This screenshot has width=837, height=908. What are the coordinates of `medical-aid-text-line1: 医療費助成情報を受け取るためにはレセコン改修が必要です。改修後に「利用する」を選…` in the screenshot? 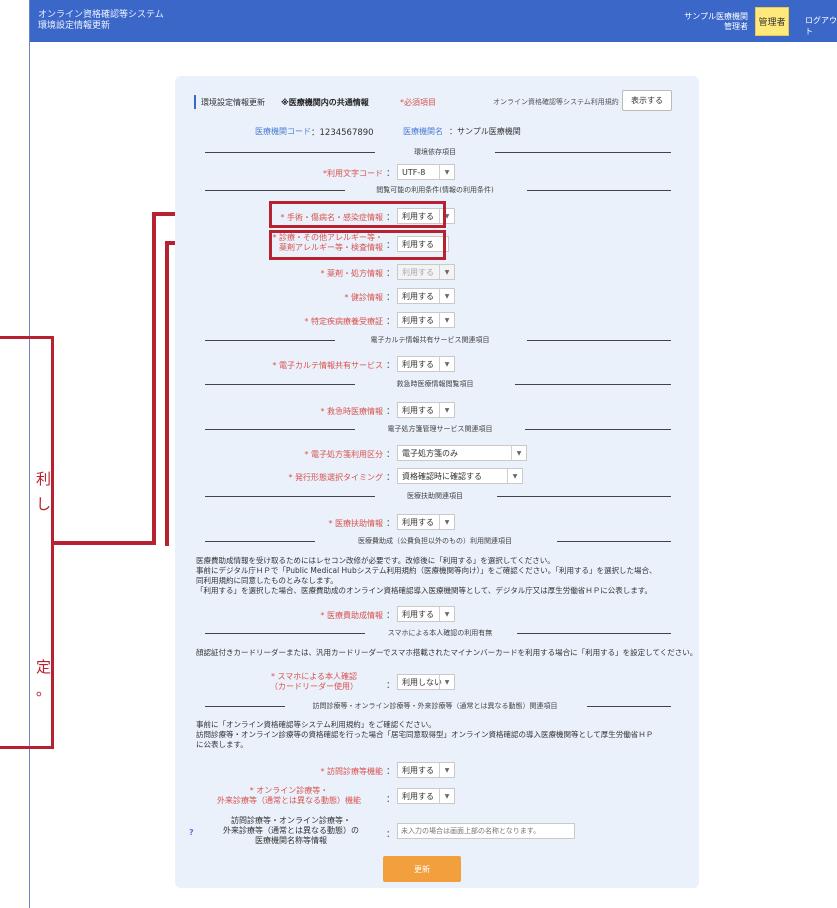 It's located at (375, 560).